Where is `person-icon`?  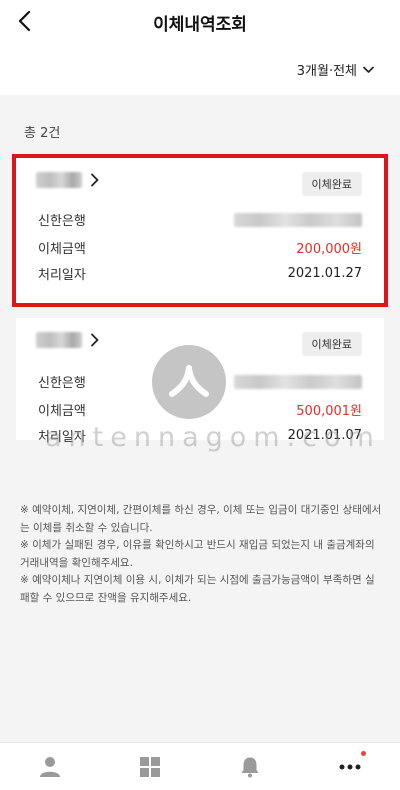 person-icon is located at coordinates (50, 767).